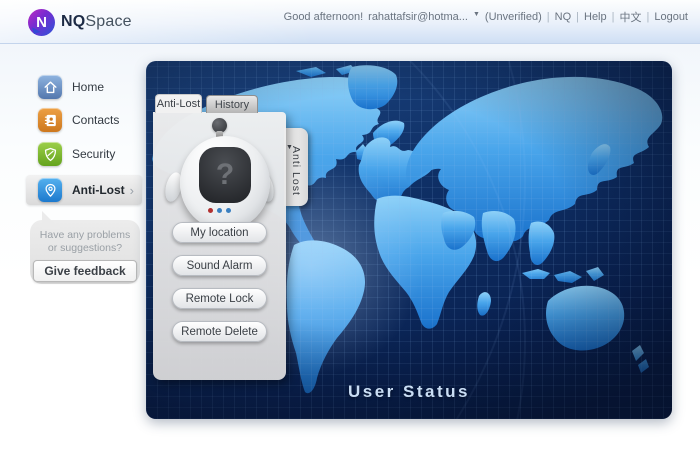 The height and width of the screenshot is (476, 700). What do you see at coordinates (98, 190) in the screenshot?
I see `sidebar-label-anti-lost: Anti-Lost` at bounding box center [98, 190].